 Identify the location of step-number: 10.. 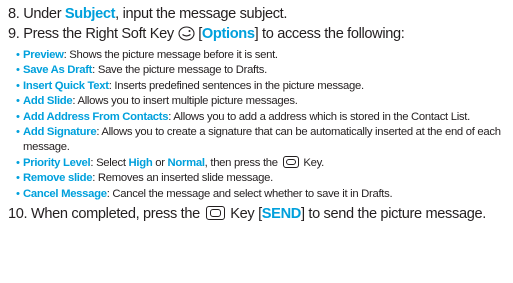
(18, 214).